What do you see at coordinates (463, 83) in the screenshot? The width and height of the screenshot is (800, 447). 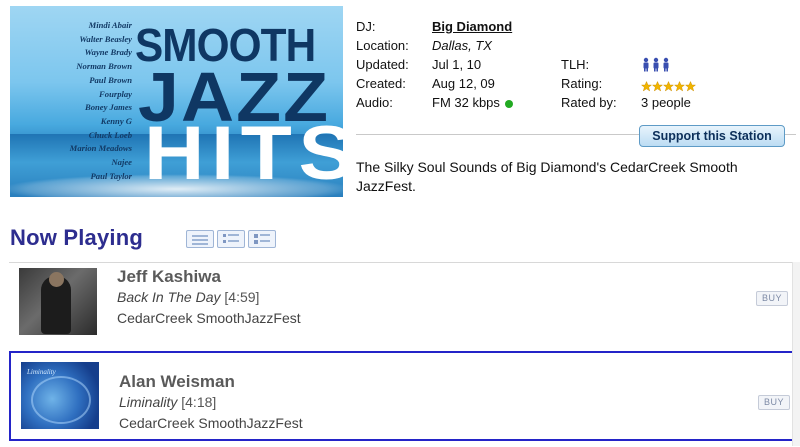 I see `created-value: Aug 12, 09` at bounding box center [463, 83].